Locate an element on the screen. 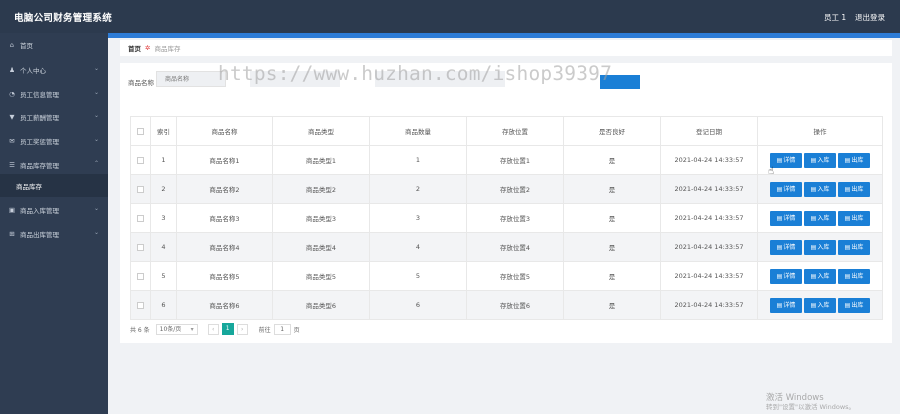 The width and height of the screenshot is (900, 414). prev-page-button: ‹ is located at coordinates (213, 329).